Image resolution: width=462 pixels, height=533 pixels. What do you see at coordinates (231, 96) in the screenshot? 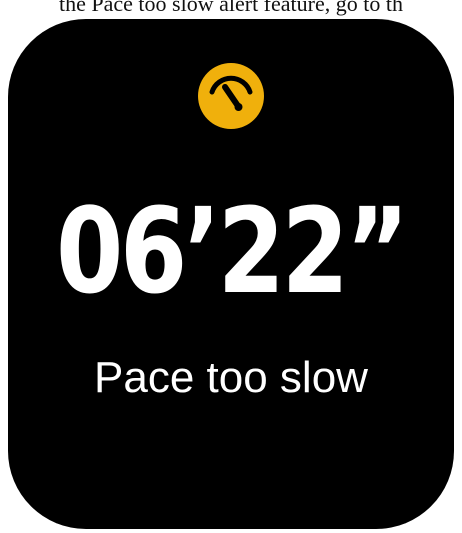
I see `speedometer-gauge-icon` at bounding box center [231, 96].